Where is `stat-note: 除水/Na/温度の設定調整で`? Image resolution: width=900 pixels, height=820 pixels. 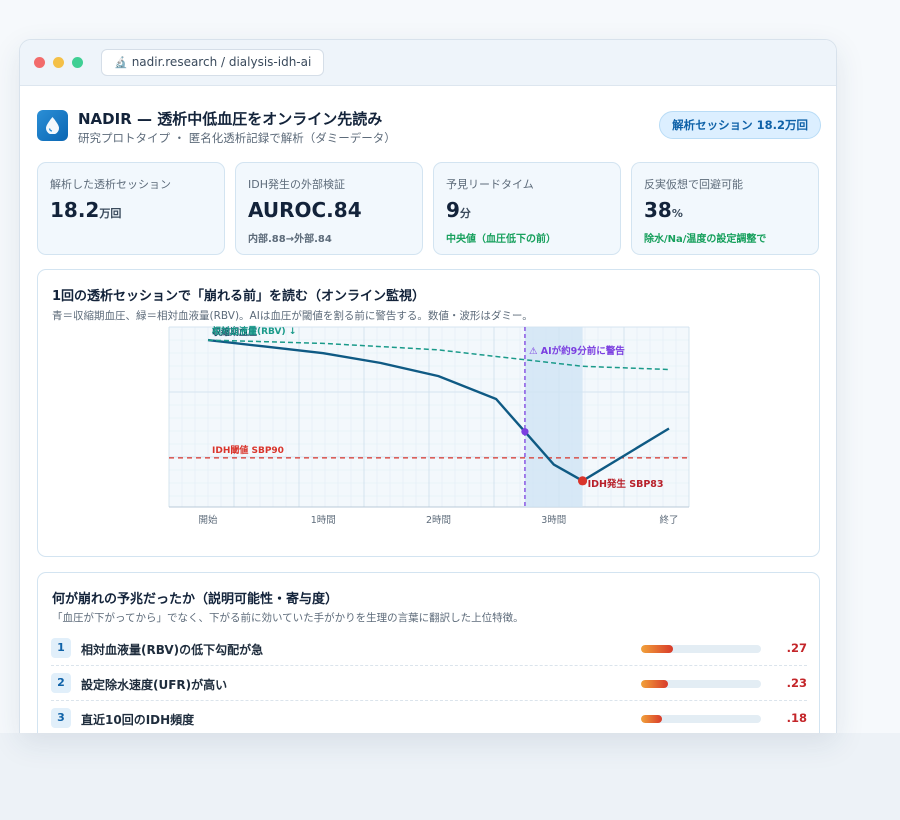 stat-note: 除水/Na/温度の設定調整で is located at coordinates (705, 239).